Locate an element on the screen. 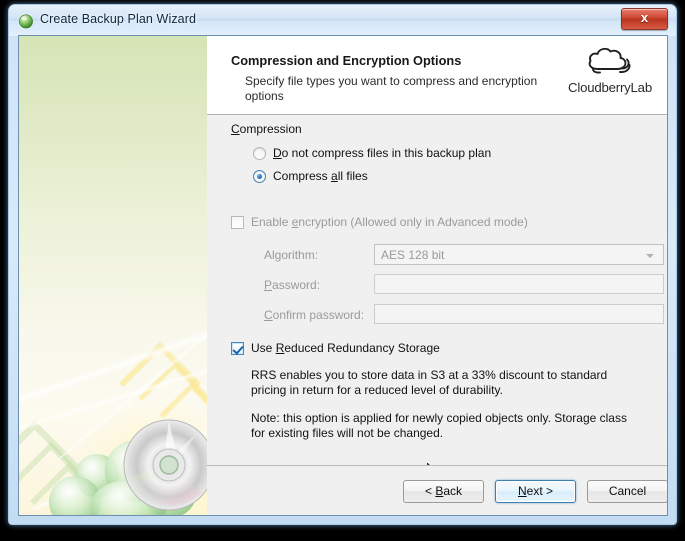 The height and width of the screenshot is (541, 685). radio-compress-all-label: Compress all files is located at coordinates (320, 176).